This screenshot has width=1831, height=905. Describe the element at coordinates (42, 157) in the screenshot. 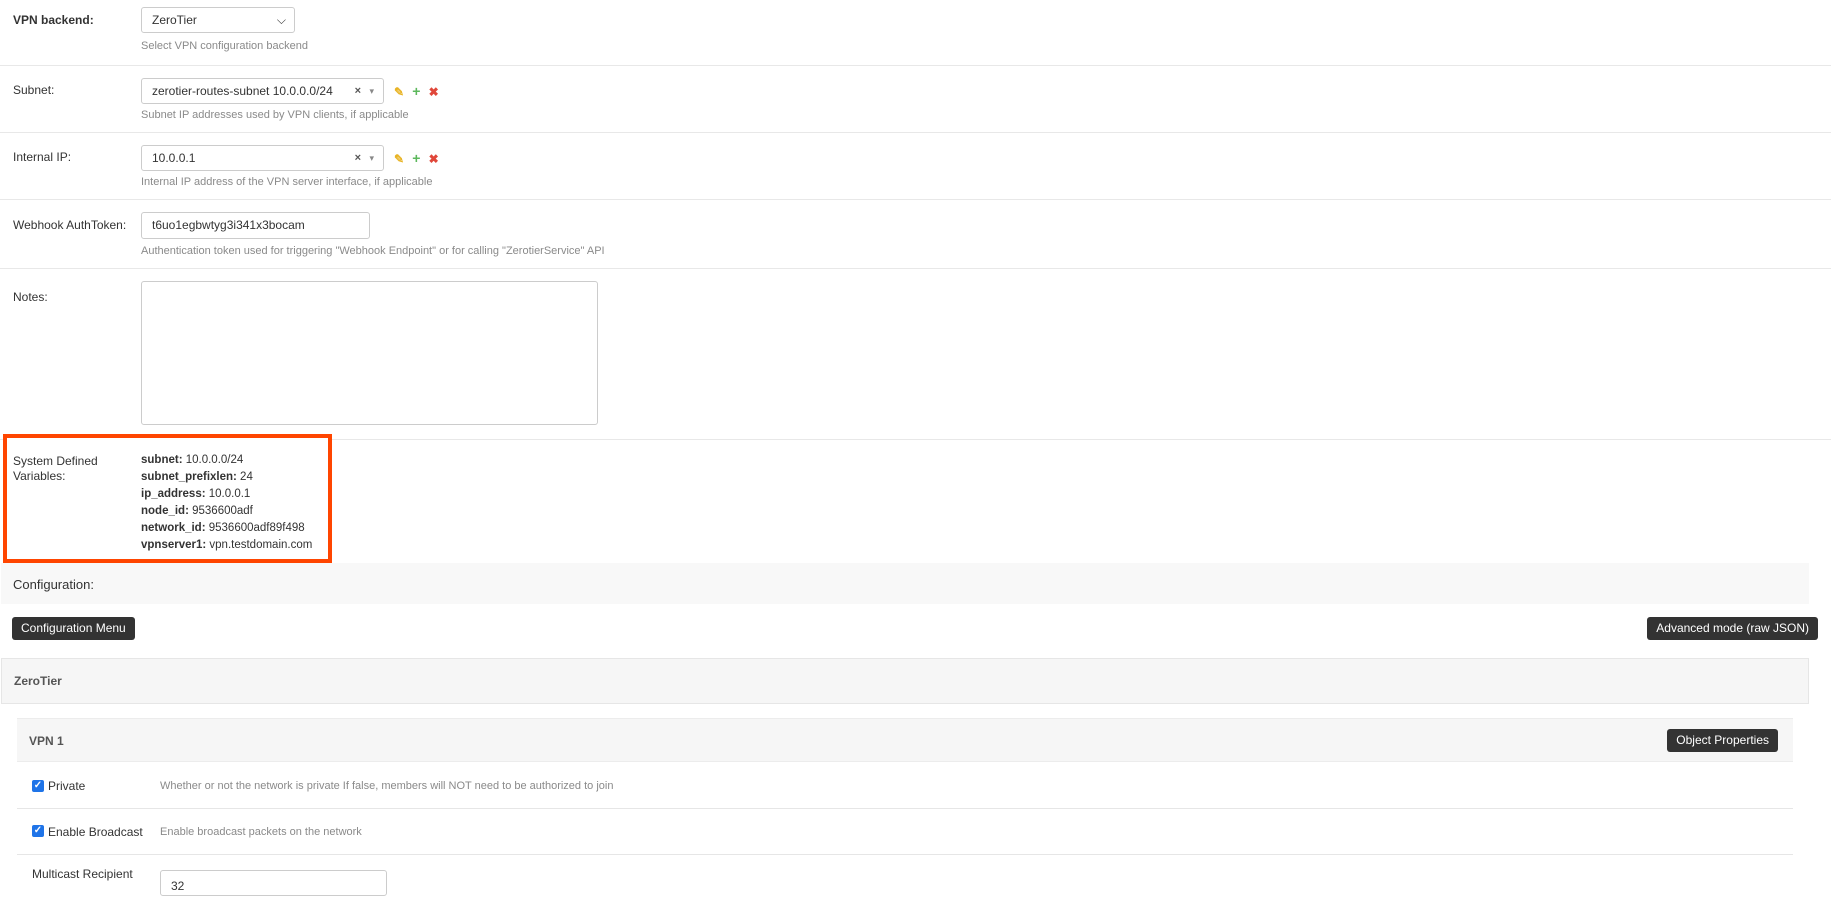

I see `internal-ip-label: Internal IP:` at that location.